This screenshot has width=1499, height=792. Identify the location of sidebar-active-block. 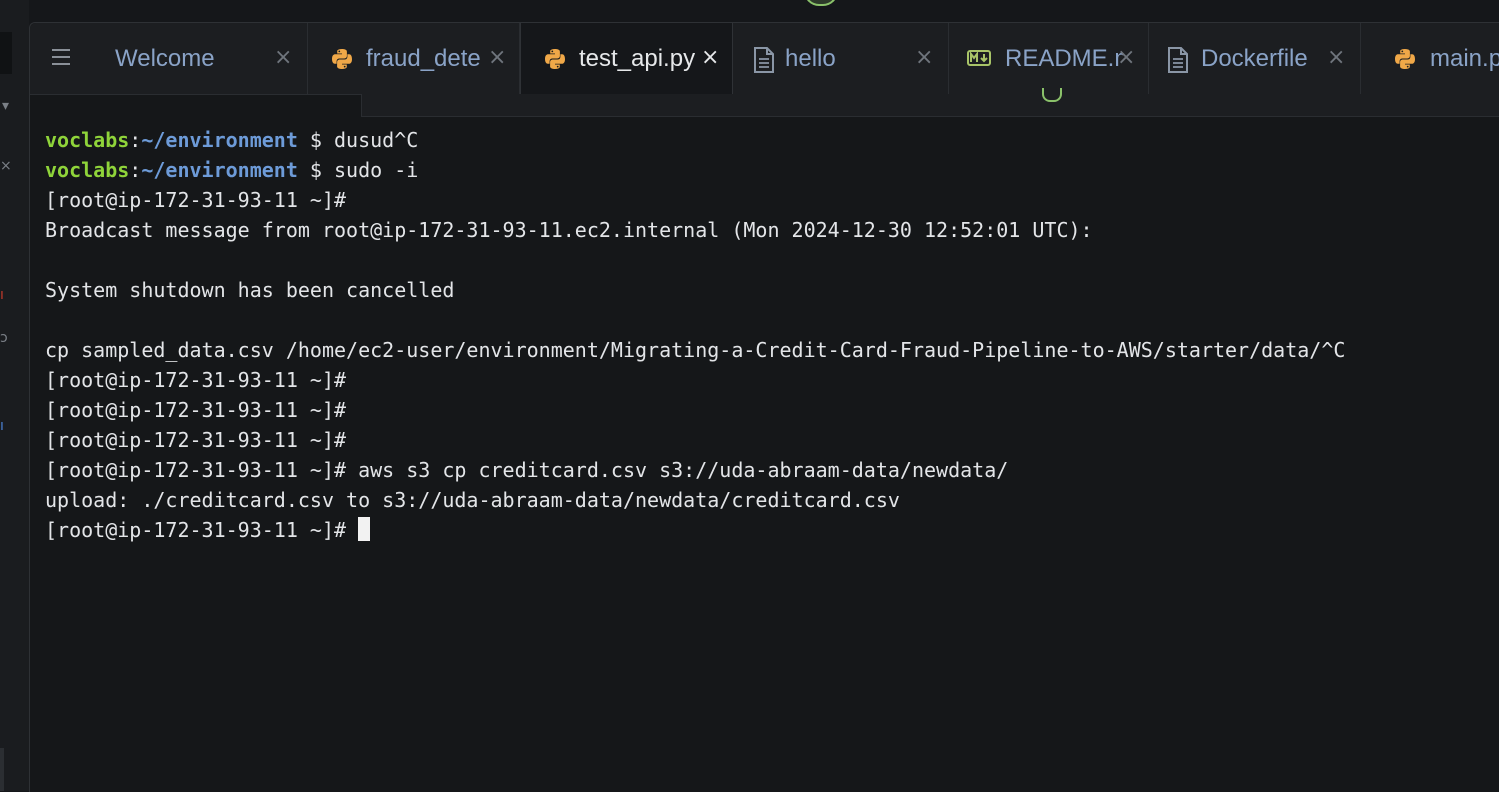
(6, 53).